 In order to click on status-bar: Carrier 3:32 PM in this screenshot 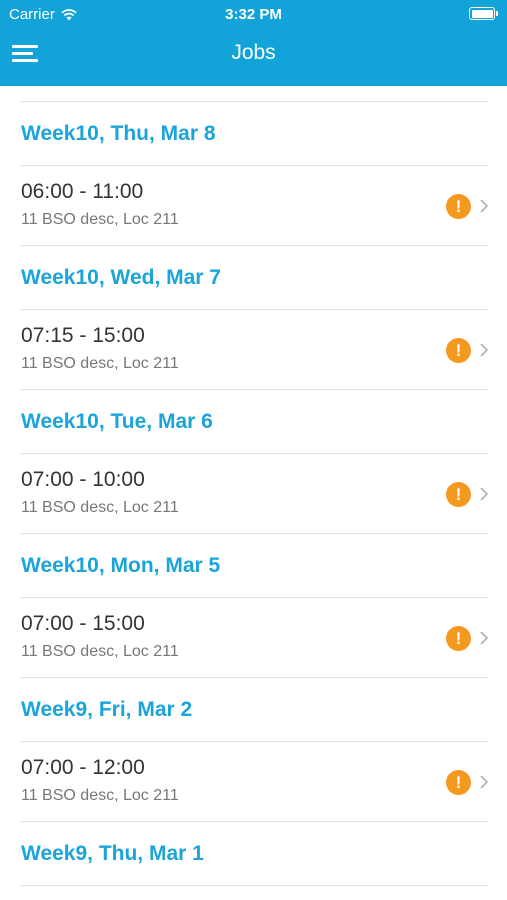, I will do `click(253, 14)`.